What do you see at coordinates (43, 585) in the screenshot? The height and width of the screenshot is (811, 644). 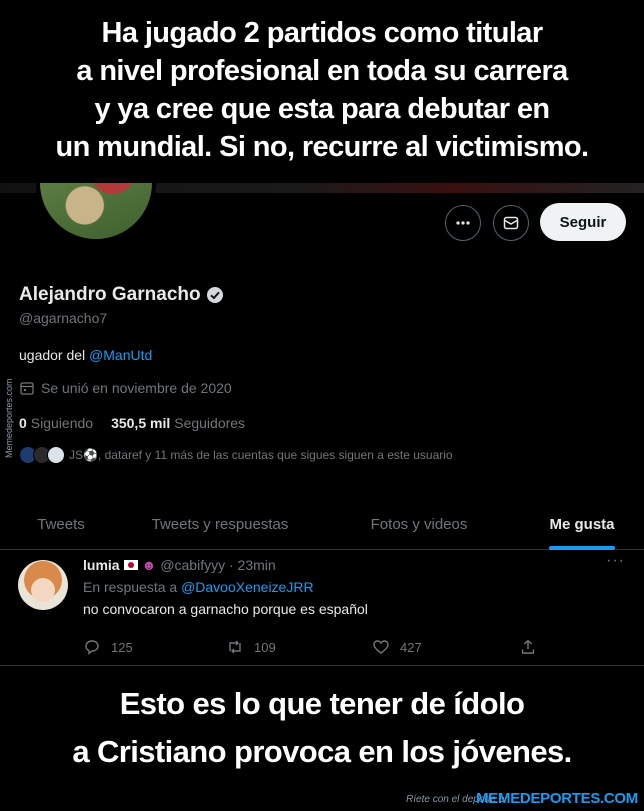 I see `tweet-author-avatar` at bounding box center [43, 585].